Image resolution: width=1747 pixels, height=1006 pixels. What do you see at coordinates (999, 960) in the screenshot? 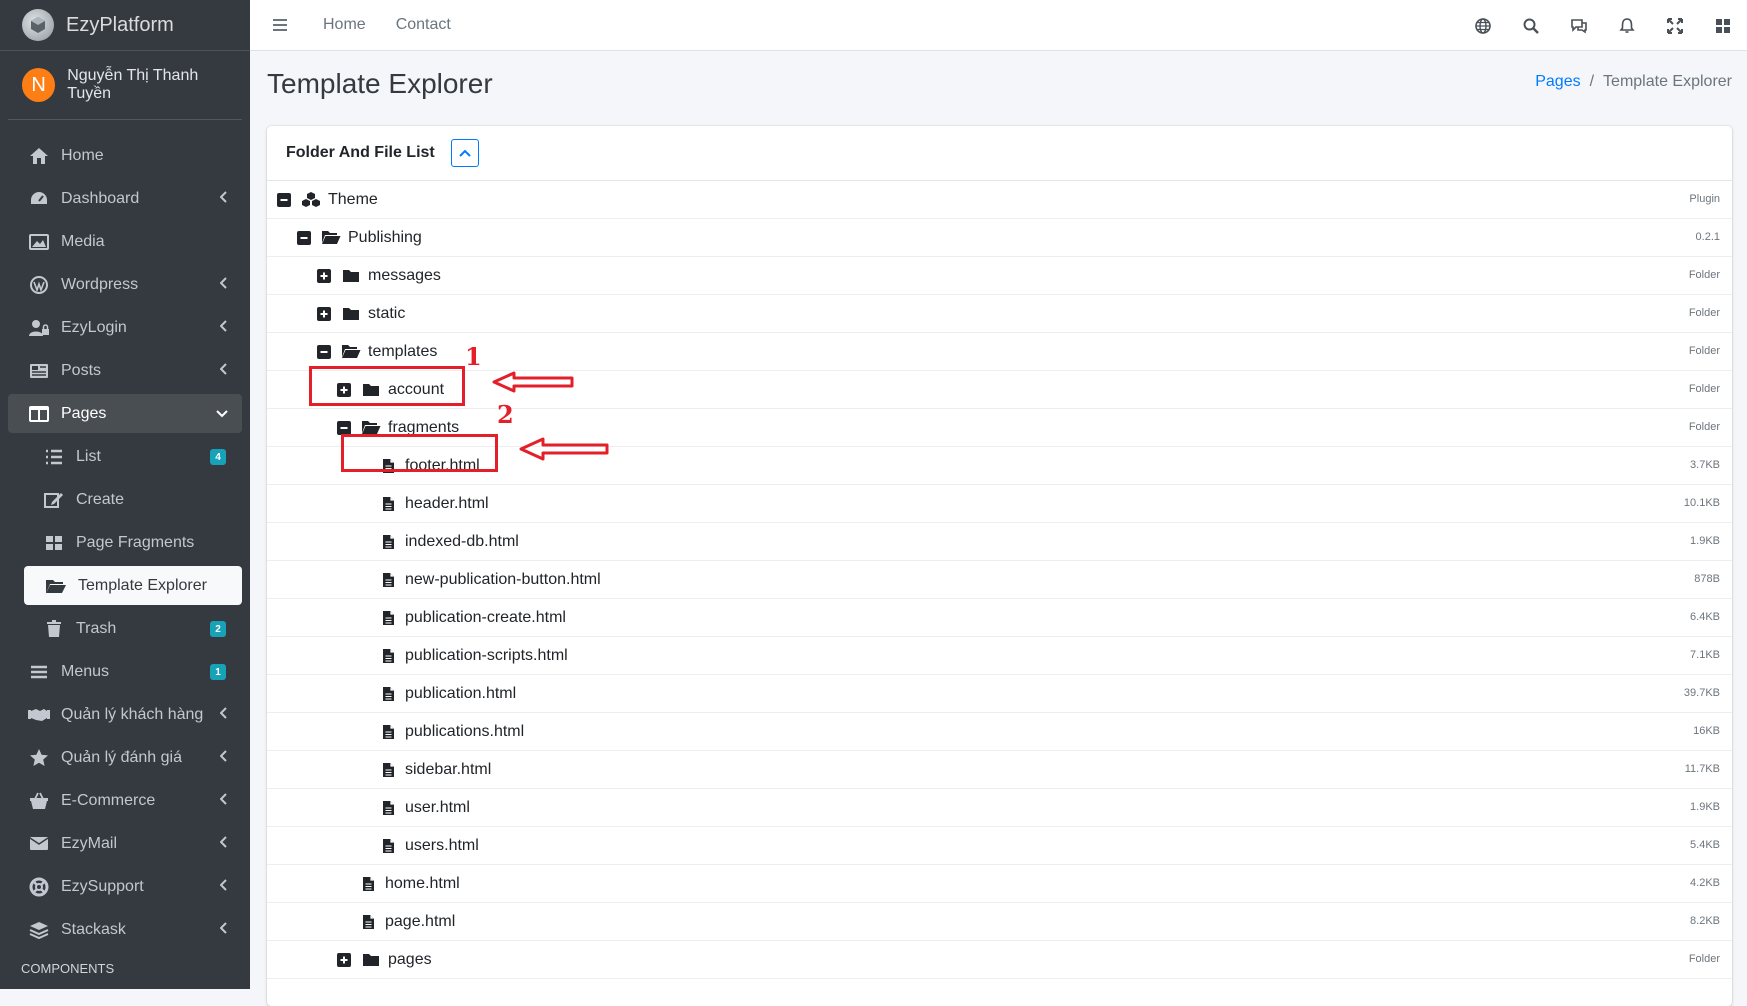
I see `tree-row: pages Folder` at bounding box center [999, 960].